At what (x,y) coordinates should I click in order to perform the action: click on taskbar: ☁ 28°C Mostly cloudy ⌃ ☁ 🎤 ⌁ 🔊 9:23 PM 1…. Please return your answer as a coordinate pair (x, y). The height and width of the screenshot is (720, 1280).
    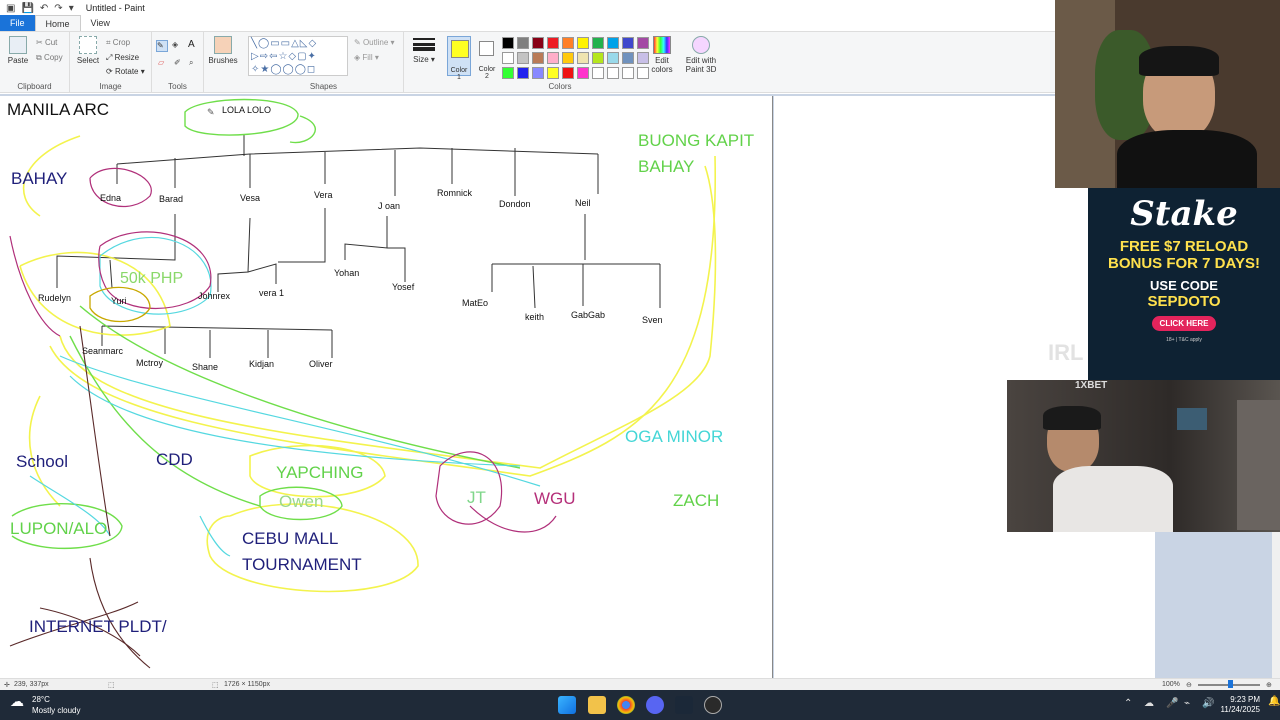
    Looking at the image, I should click on (640, 705).